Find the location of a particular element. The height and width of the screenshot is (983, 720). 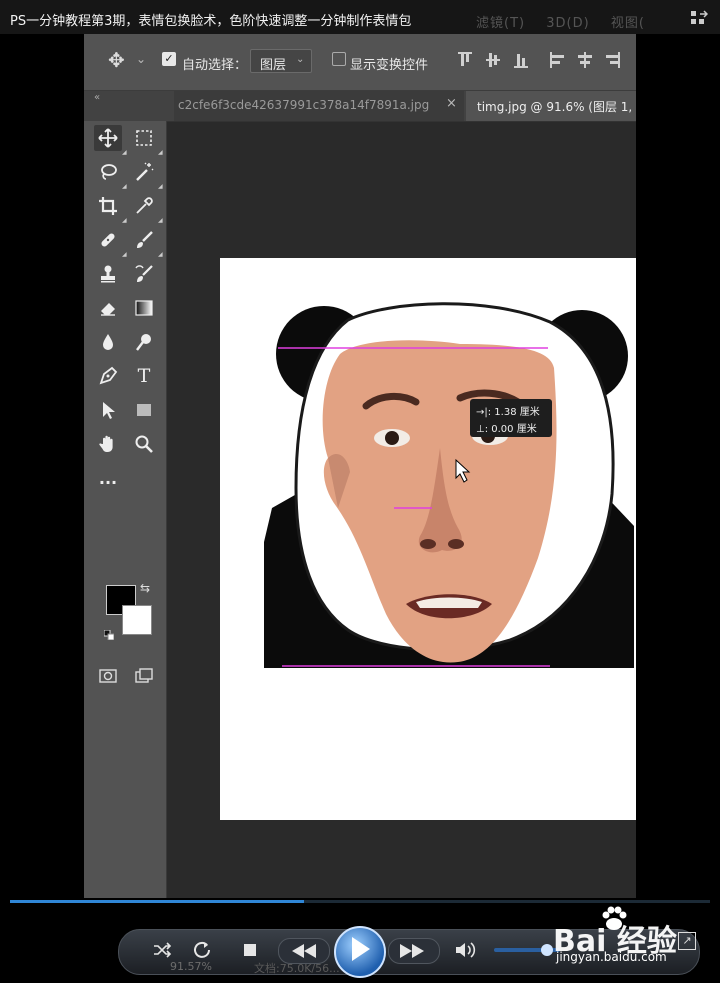

healing-brush-tool-icon is located at coordinates (108, 240).